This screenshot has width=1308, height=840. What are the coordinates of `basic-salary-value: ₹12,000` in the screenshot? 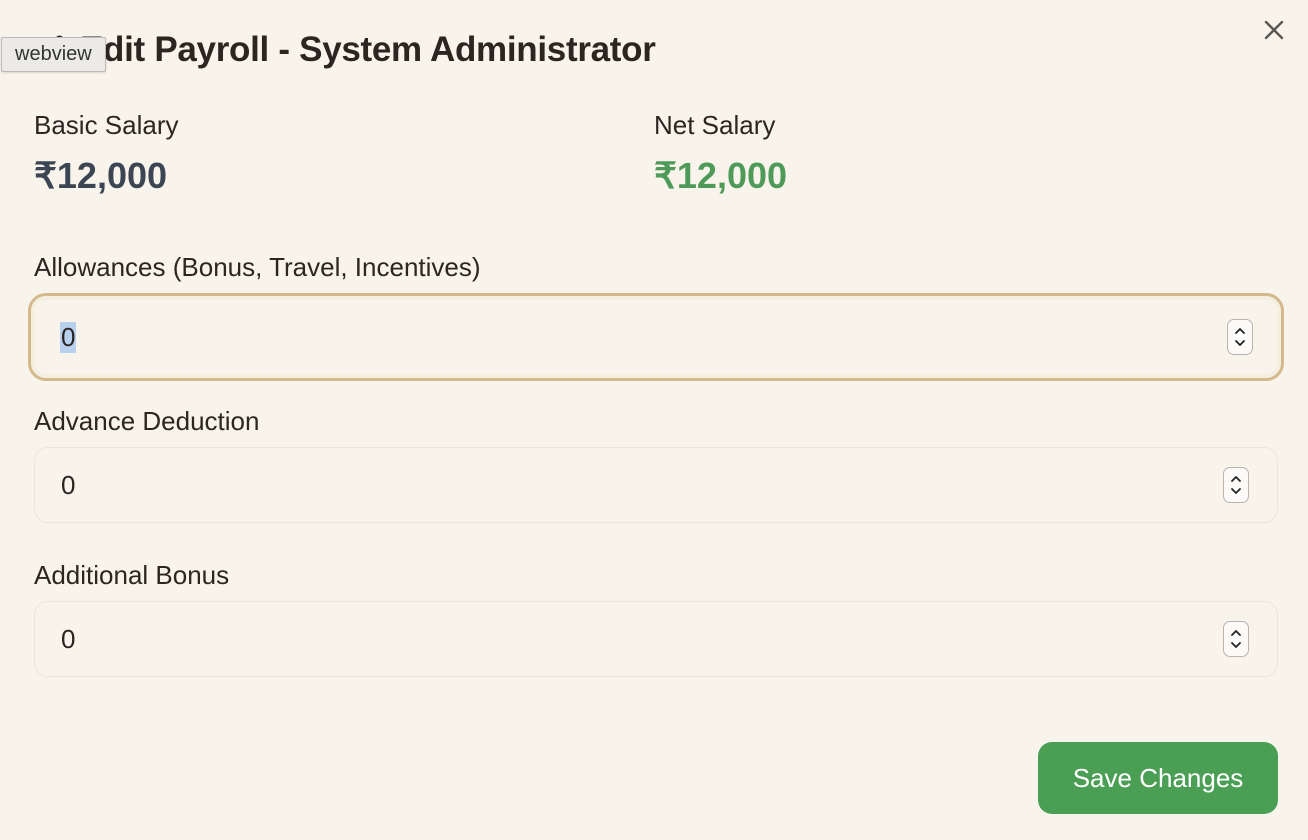 It's located at (101, 175).